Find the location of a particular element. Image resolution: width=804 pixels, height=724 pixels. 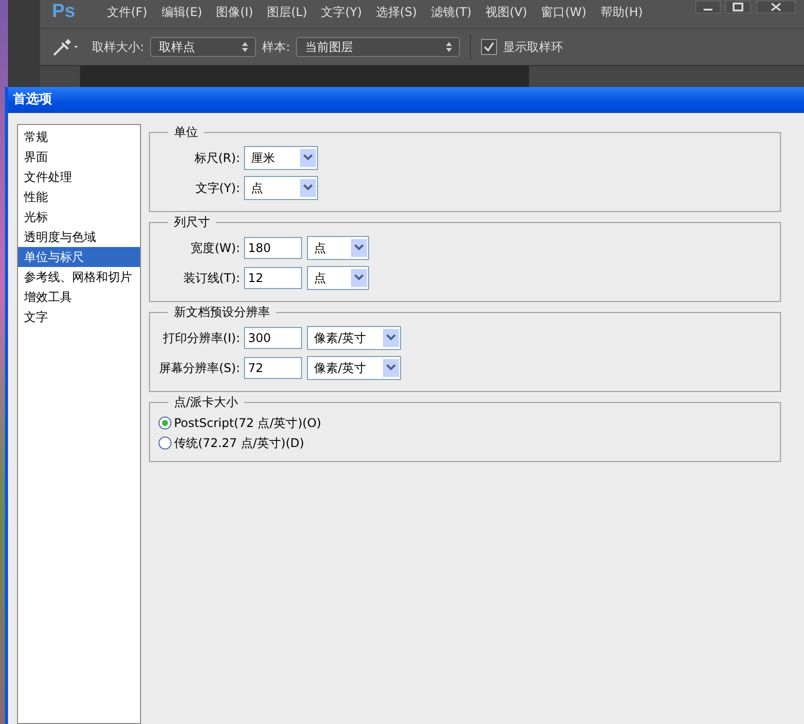

category-item: 性能 is located at coordinates (79, 197).